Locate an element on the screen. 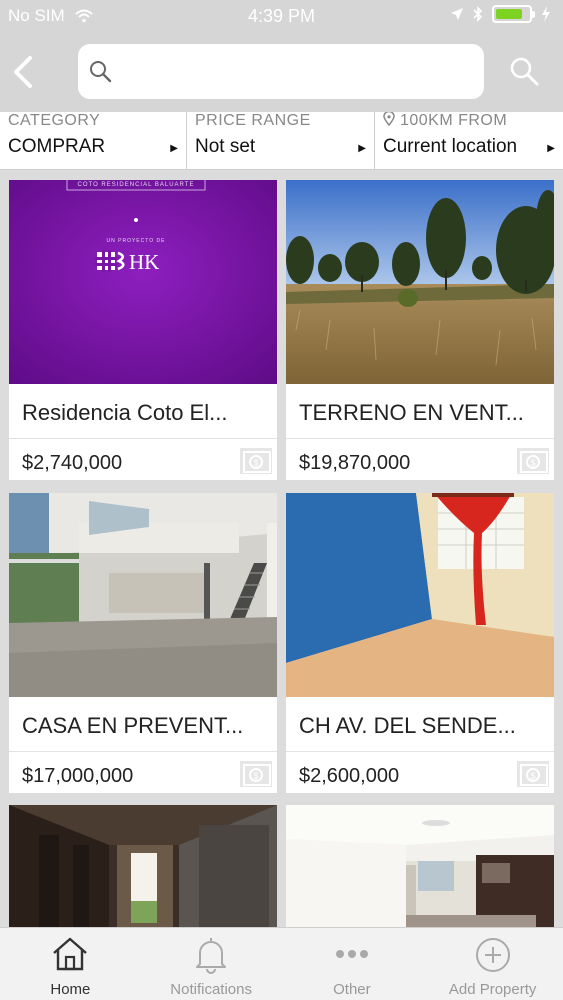 Image resolution: width=563 pixels, height=1000 pixels. tab-bar: Home Notifications Other Add Property is located at coordinates (281, 963).